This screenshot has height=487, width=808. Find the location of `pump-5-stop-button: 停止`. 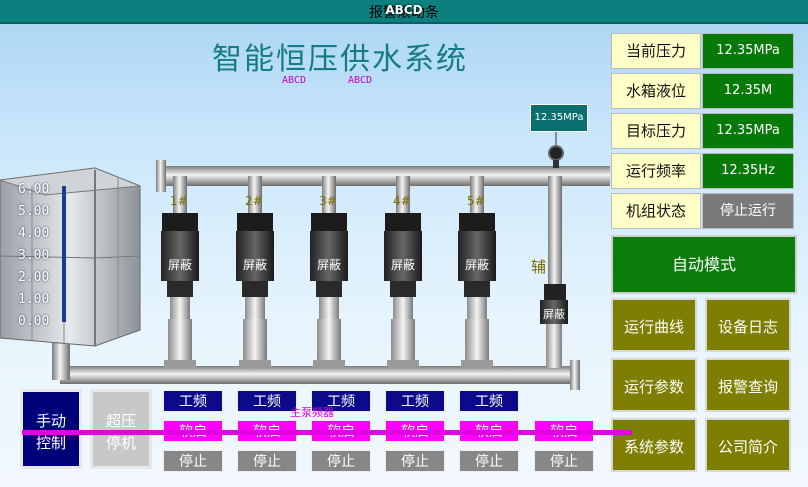

pump-5-stop-button: 停止 is located at coordinates (489, 461).